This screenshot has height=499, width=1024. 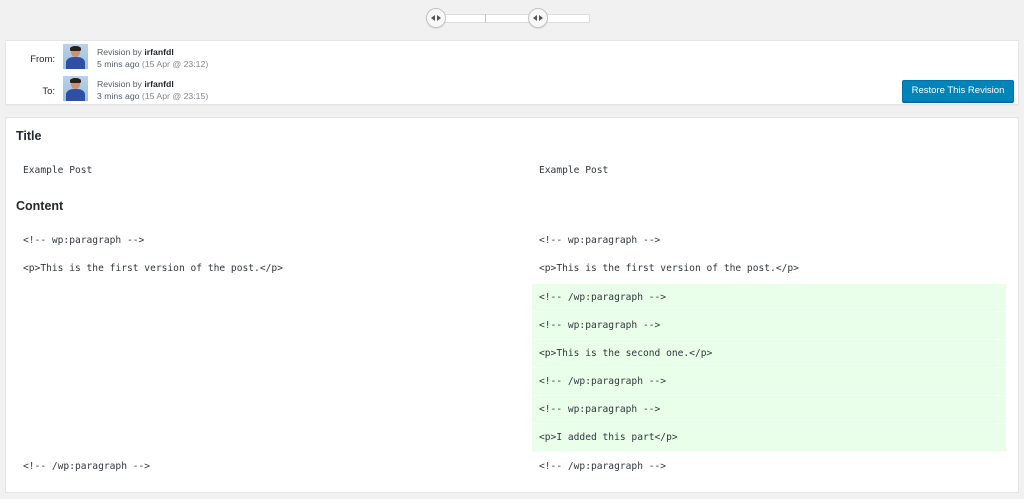 What do you see at coordinates (266, 467) in the screenshot?
I see `diff-line-left: <!-- /wp:paragraph -->` at bounding box center [266, 467].